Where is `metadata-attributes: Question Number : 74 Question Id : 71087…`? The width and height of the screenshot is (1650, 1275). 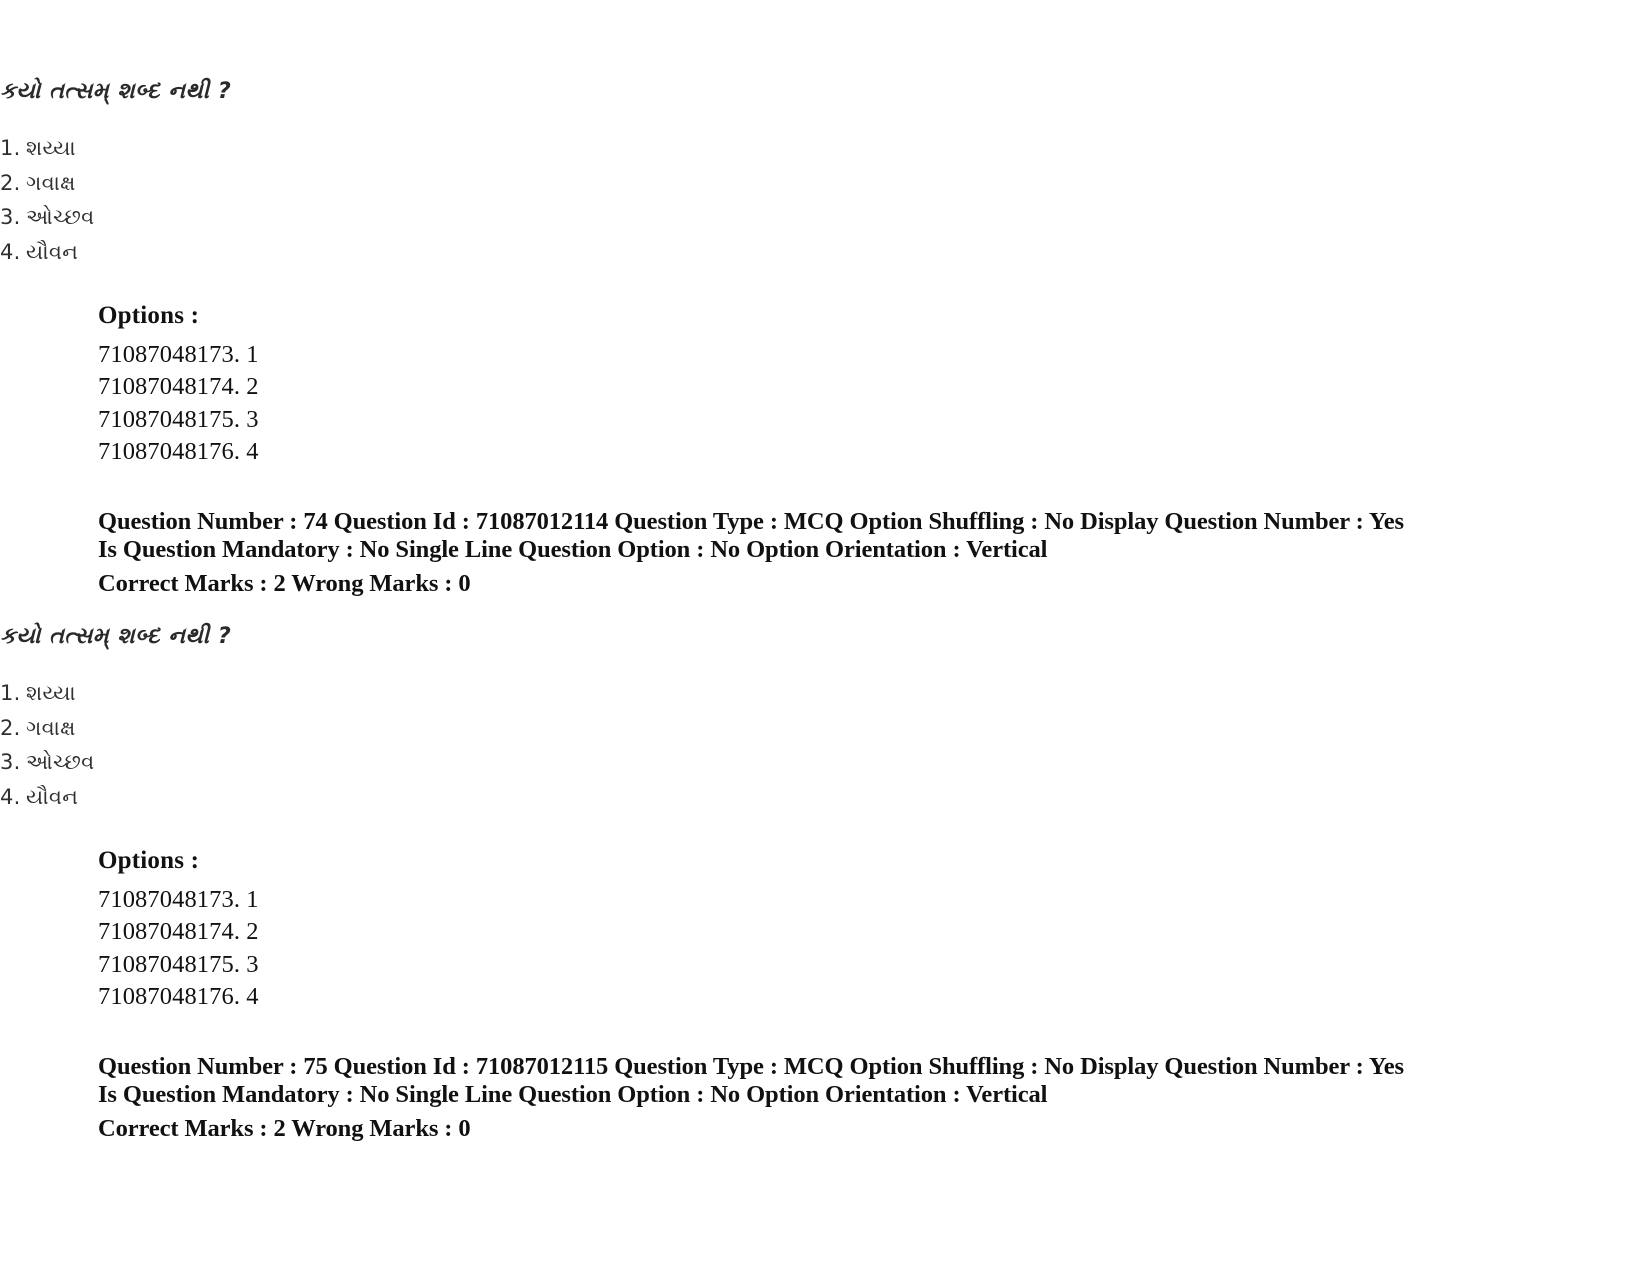 metadata-attributes: Question Number : 74 Question Id : 71087… is located at coordinates (751, 536).